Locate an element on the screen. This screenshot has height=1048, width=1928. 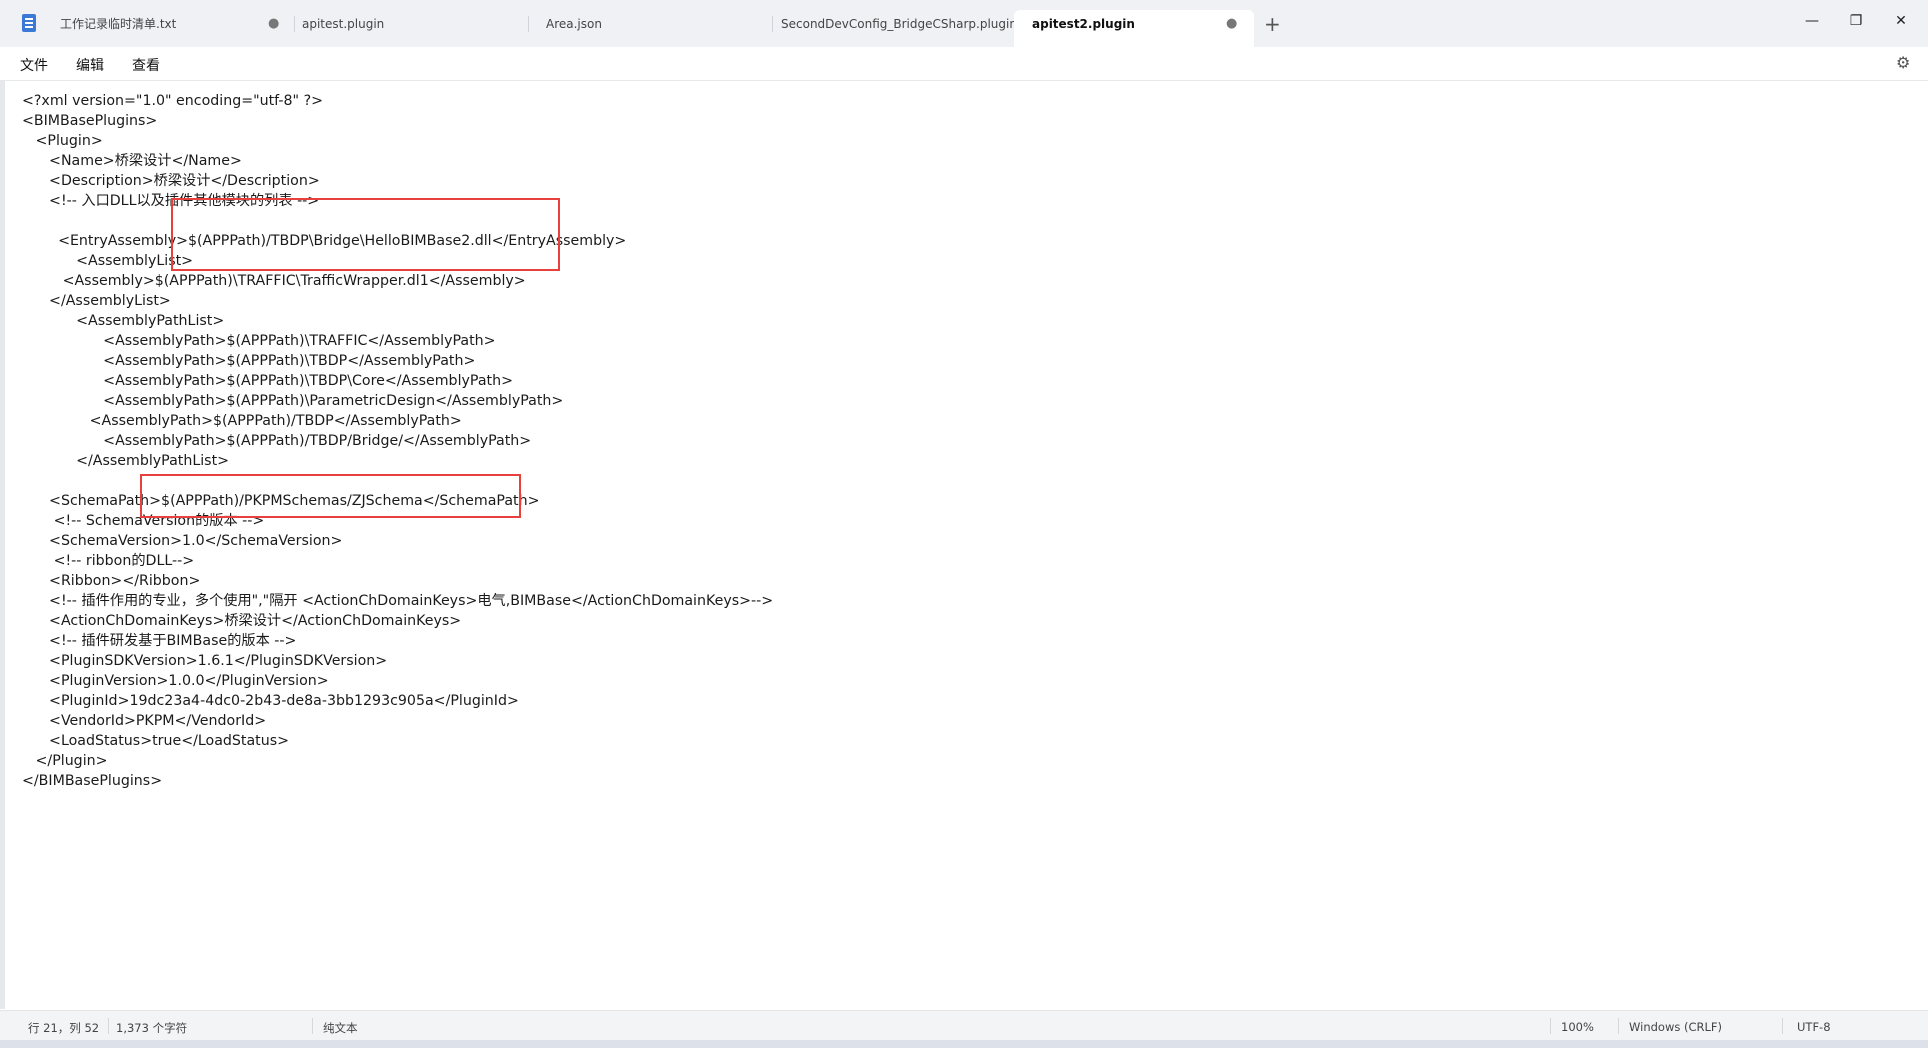
editor-line: <Description>桥梁设计</Description> is located at coordinates (397, 181).